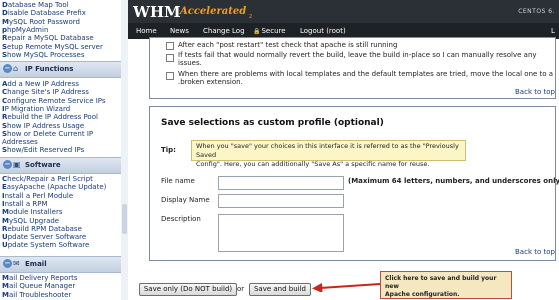 Image resolution: width=559 pixels, height=300 pixels. I want to click on sidebar-link-text: epair a MySQL Database, so click(50, 38).